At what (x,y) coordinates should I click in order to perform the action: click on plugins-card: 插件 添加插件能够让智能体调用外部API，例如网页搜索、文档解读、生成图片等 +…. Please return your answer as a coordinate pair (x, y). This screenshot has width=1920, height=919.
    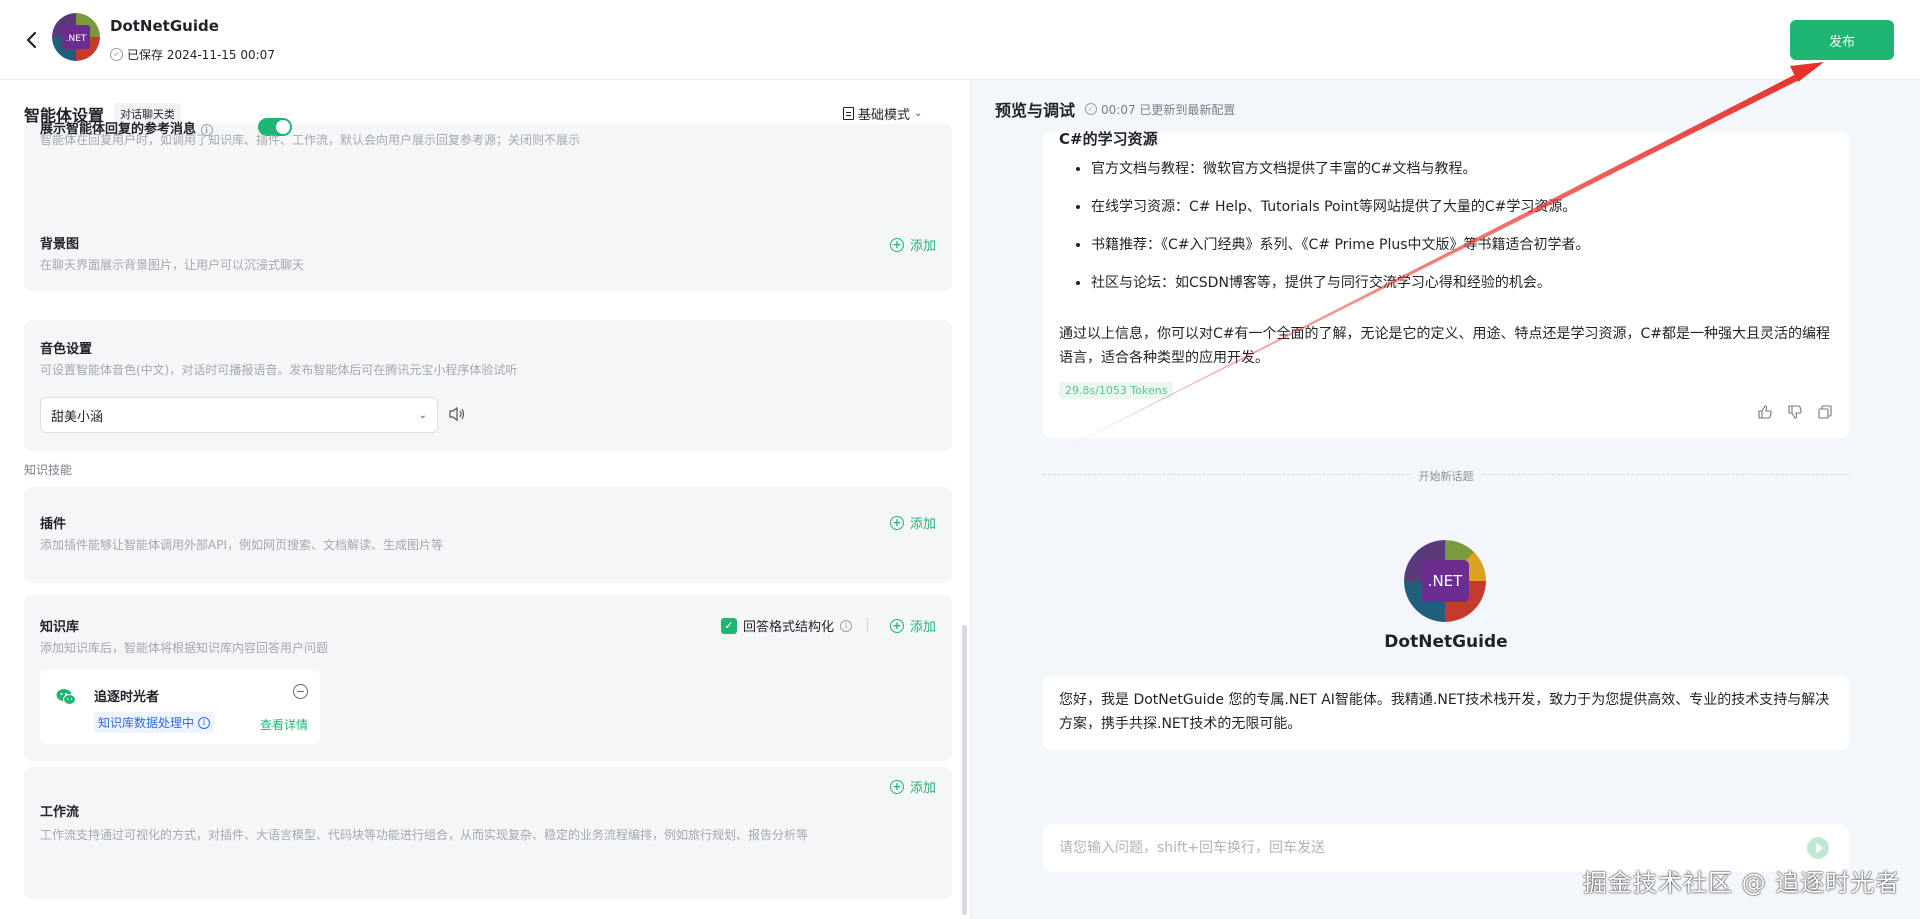
    Looking at the image, I should click on (488, 535).